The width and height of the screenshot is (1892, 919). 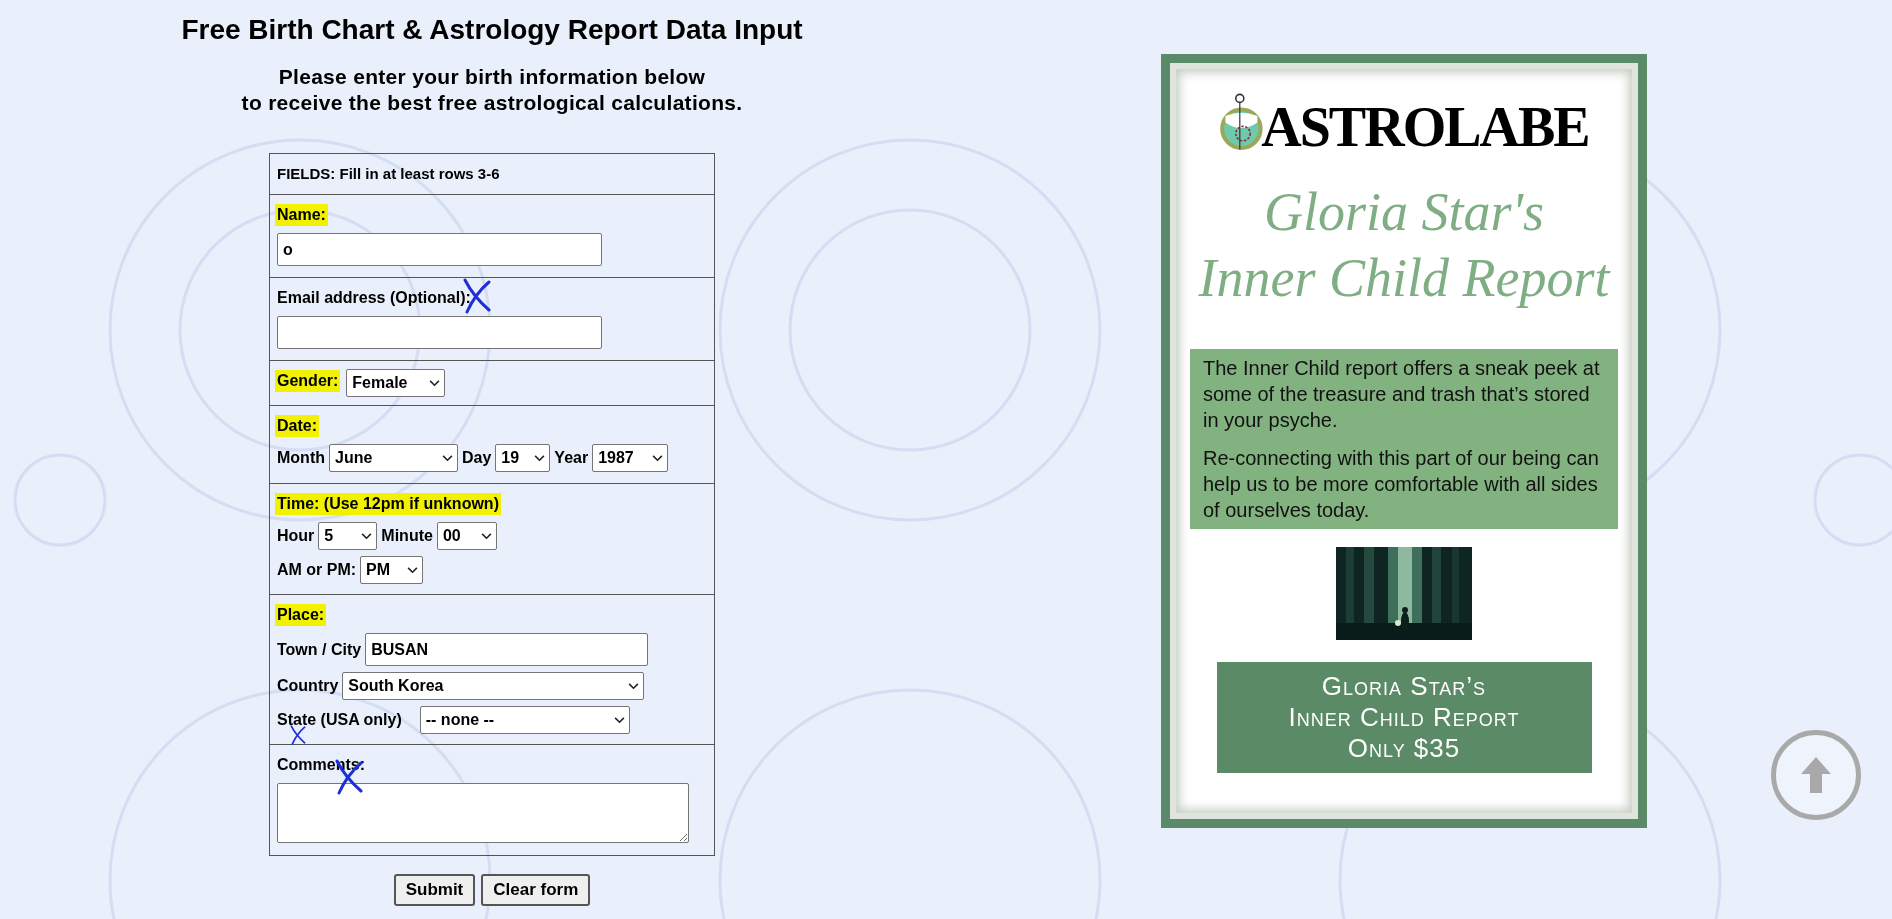 I want to click on dropdown: 5, so click(x=348, y=536).